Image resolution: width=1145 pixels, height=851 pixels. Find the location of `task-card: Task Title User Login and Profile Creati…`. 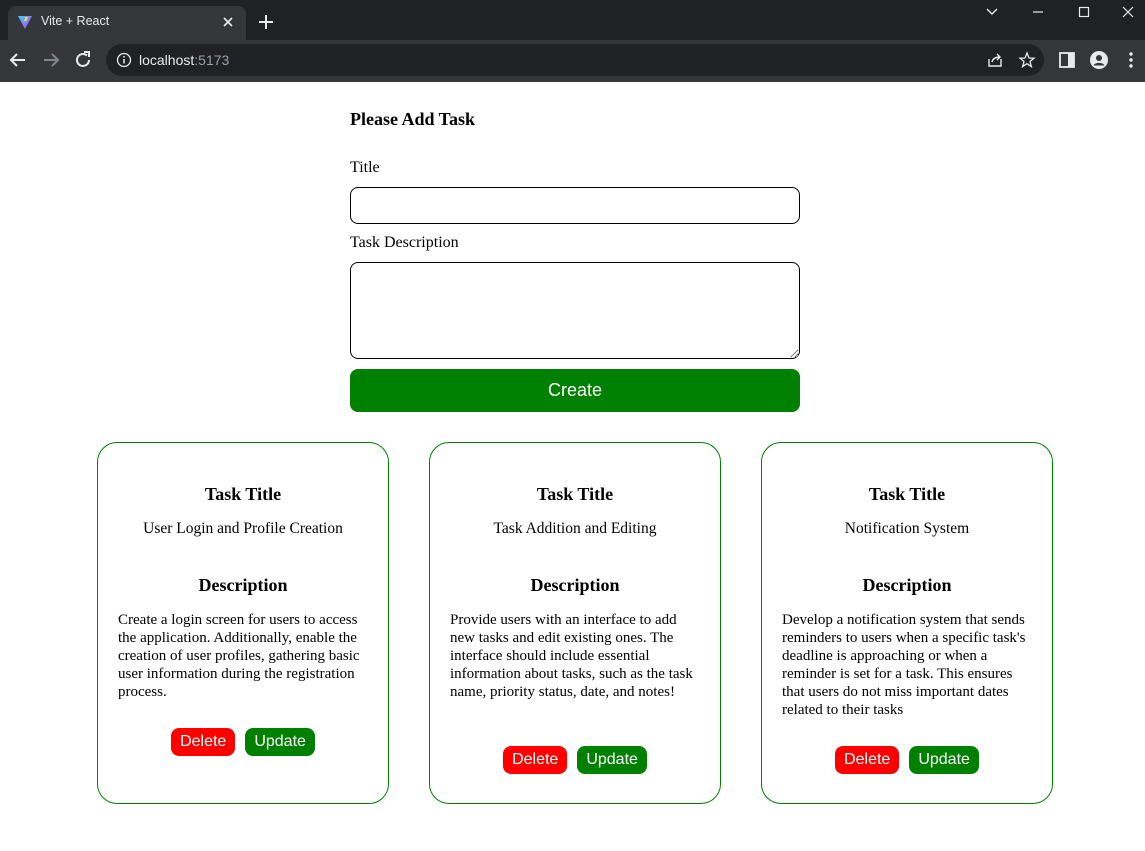

task-card: Task Title User Login and Profile Creati… is located at coordinates (243, 623).